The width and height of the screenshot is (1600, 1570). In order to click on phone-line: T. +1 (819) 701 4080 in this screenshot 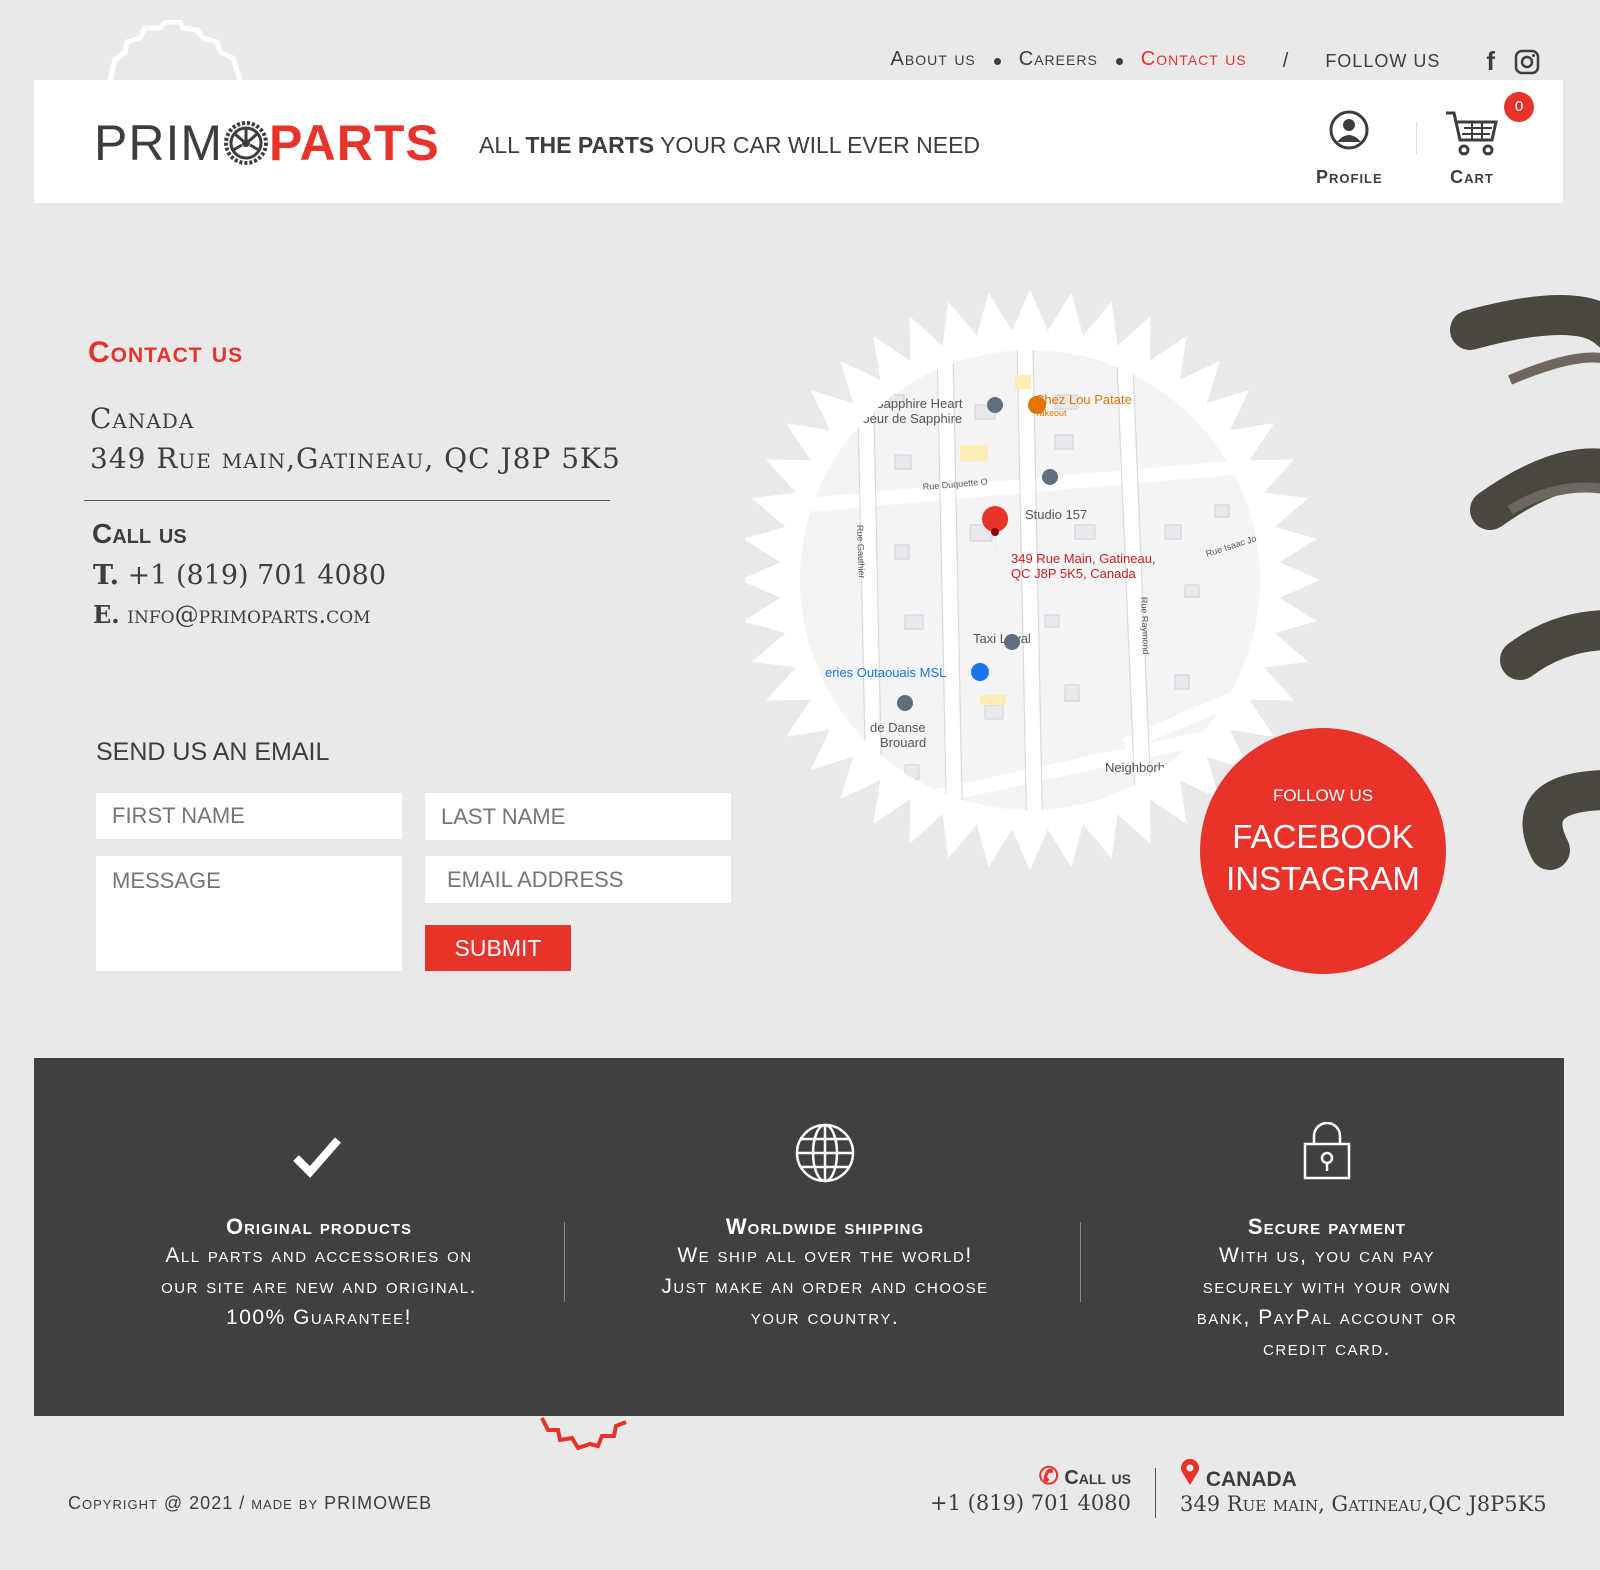, I will do `click(239, 575)`.